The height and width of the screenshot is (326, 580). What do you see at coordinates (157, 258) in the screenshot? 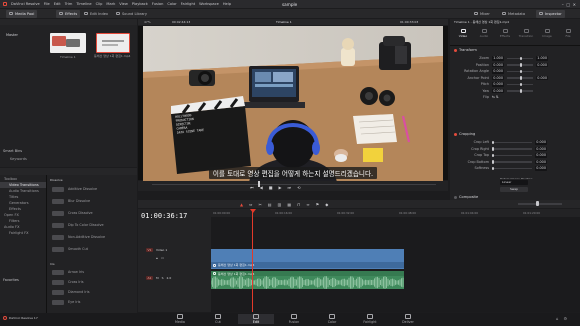
I see `lock-icon: 🔒︎` at bounding box center [157, 258].